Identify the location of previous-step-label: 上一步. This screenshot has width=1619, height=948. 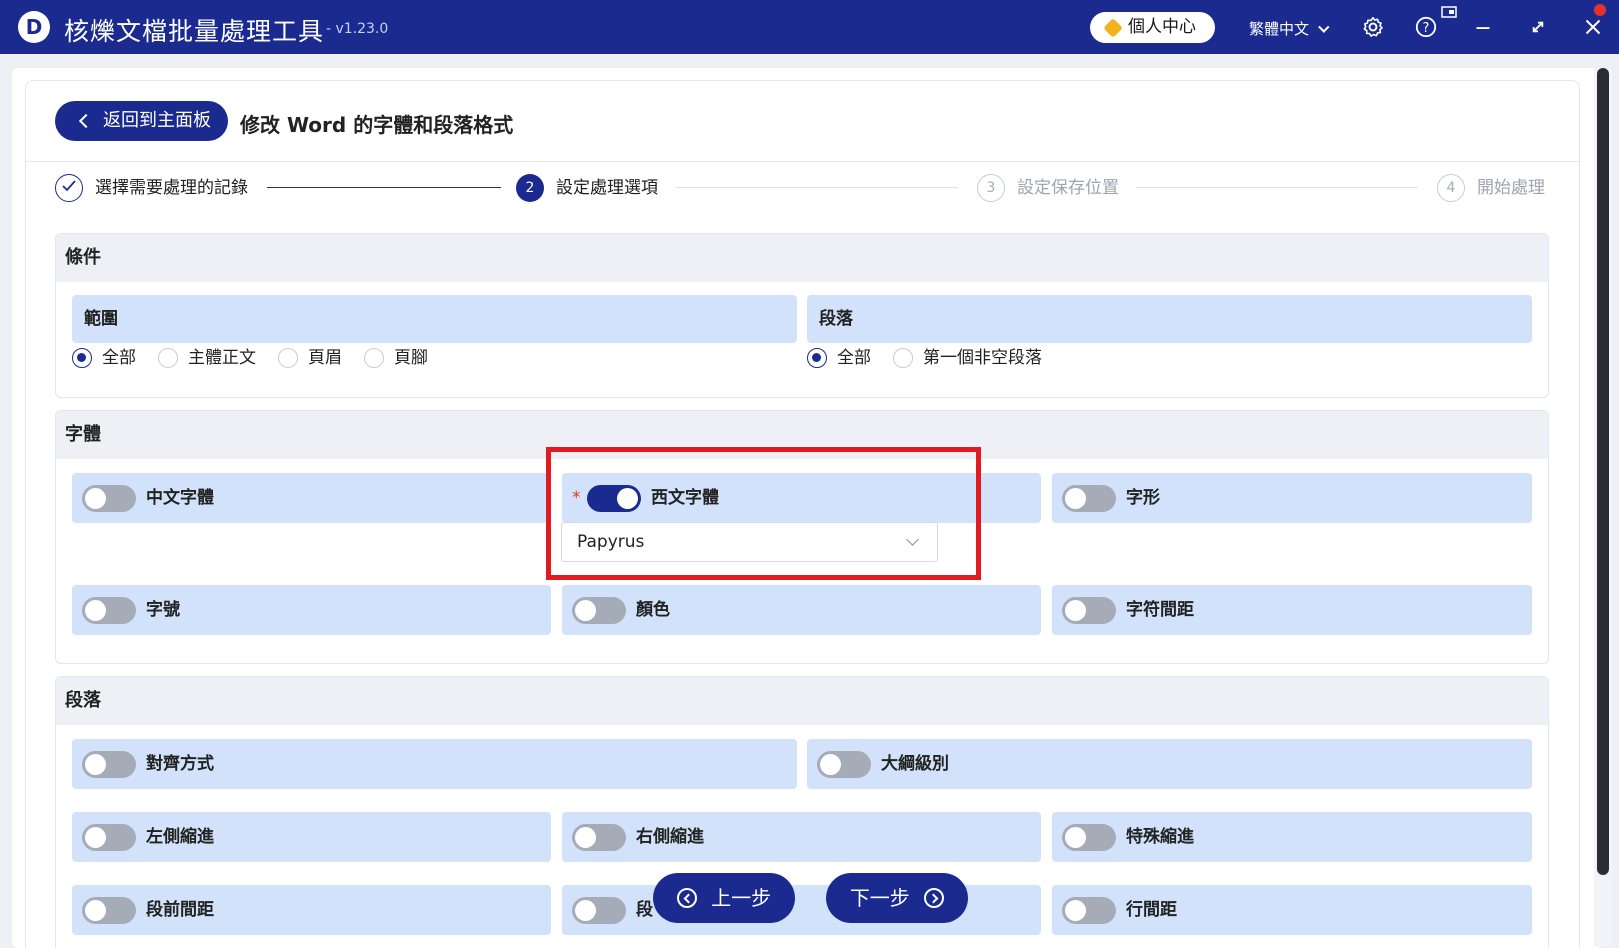
(741, 898).